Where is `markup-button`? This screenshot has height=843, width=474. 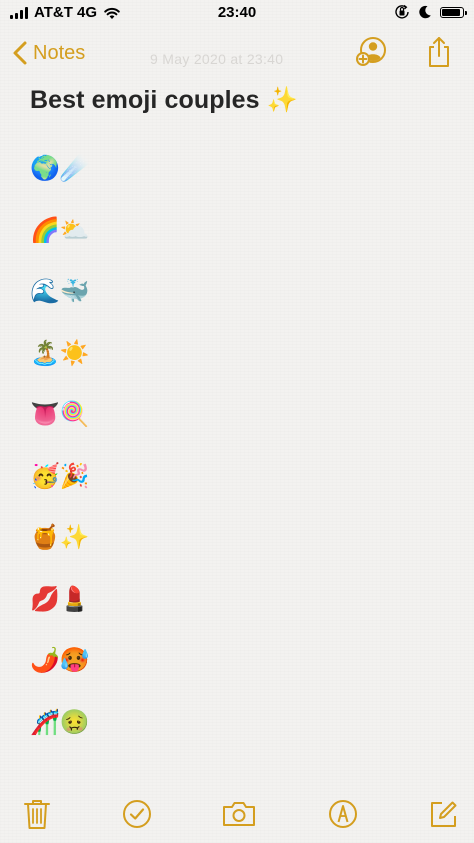
markup-button is located at coordinates (343, 814).